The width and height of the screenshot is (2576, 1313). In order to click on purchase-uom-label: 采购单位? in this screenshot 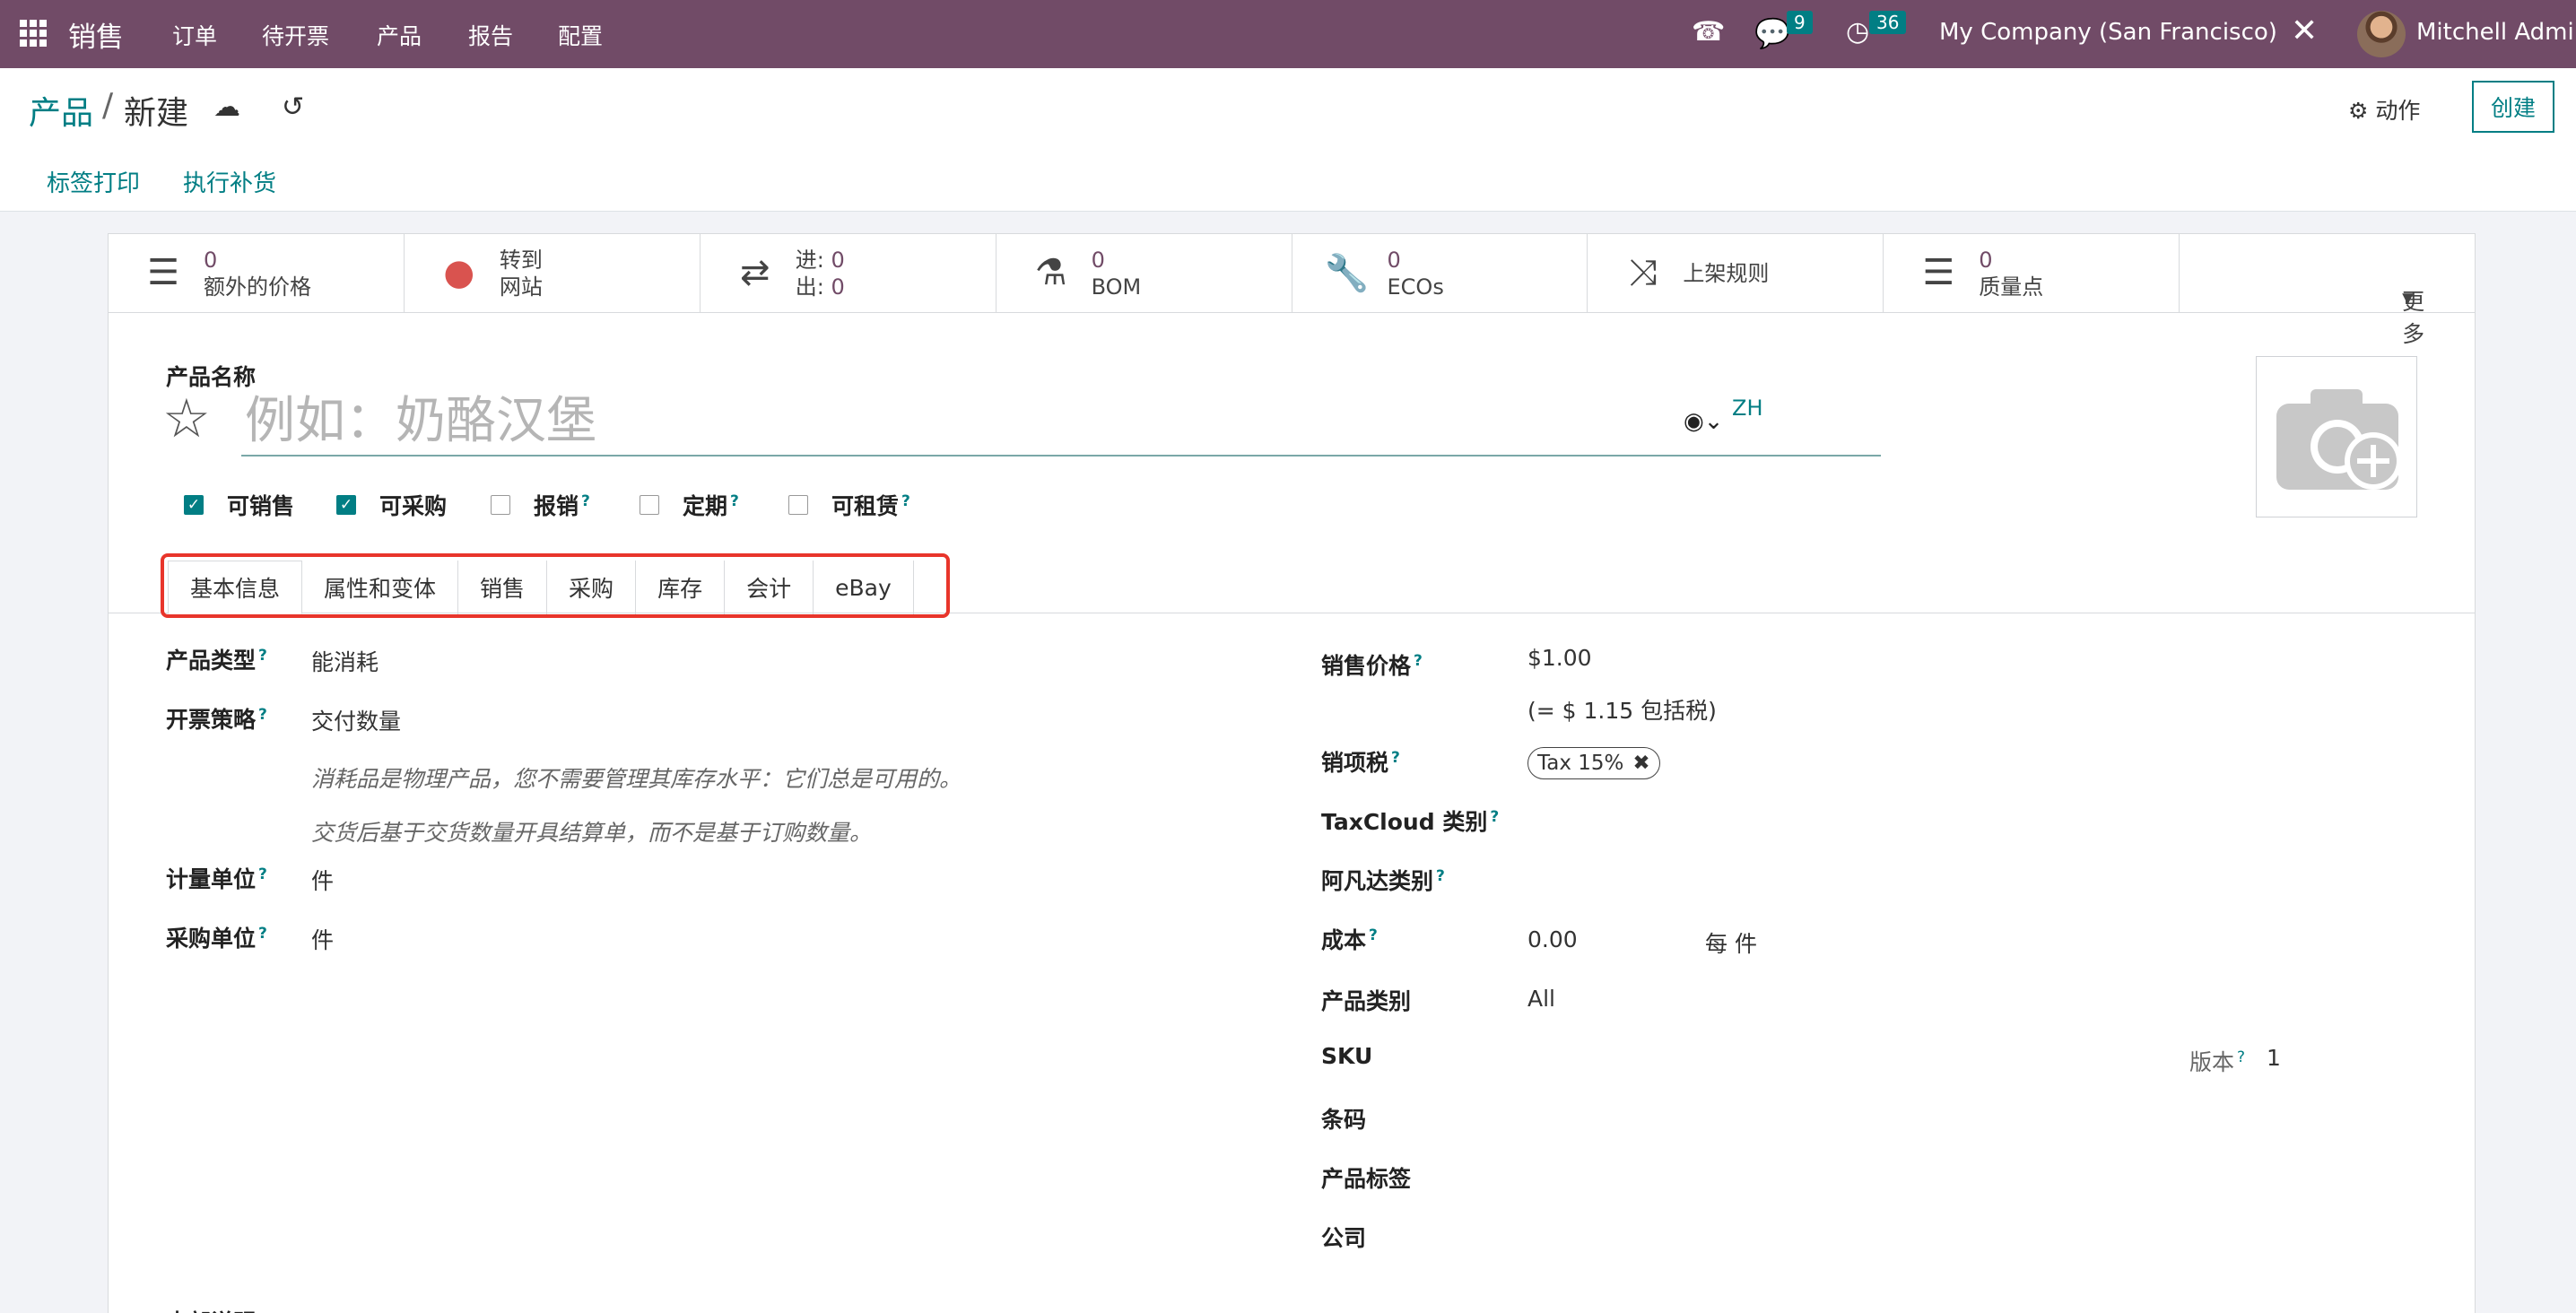, I will do `click(216, 938)`.